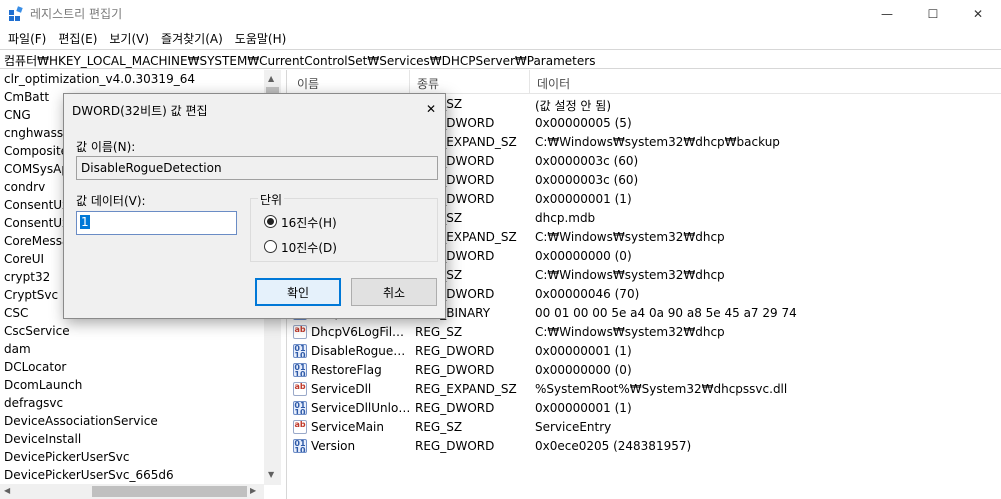 The height and width of the screenshot is (499, 1001). Describe the element at coordinates (298, 292) in the screenshot. I see `ok-button: 확인` at that location.